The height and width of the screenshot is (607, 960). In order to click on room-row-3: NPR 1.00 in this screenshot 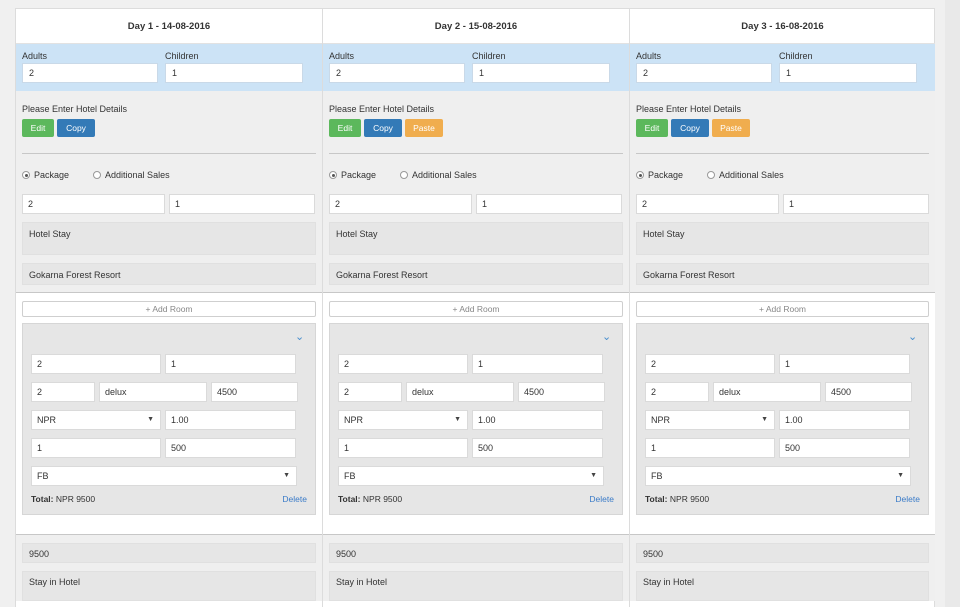, I will do `click(476, 420)`.